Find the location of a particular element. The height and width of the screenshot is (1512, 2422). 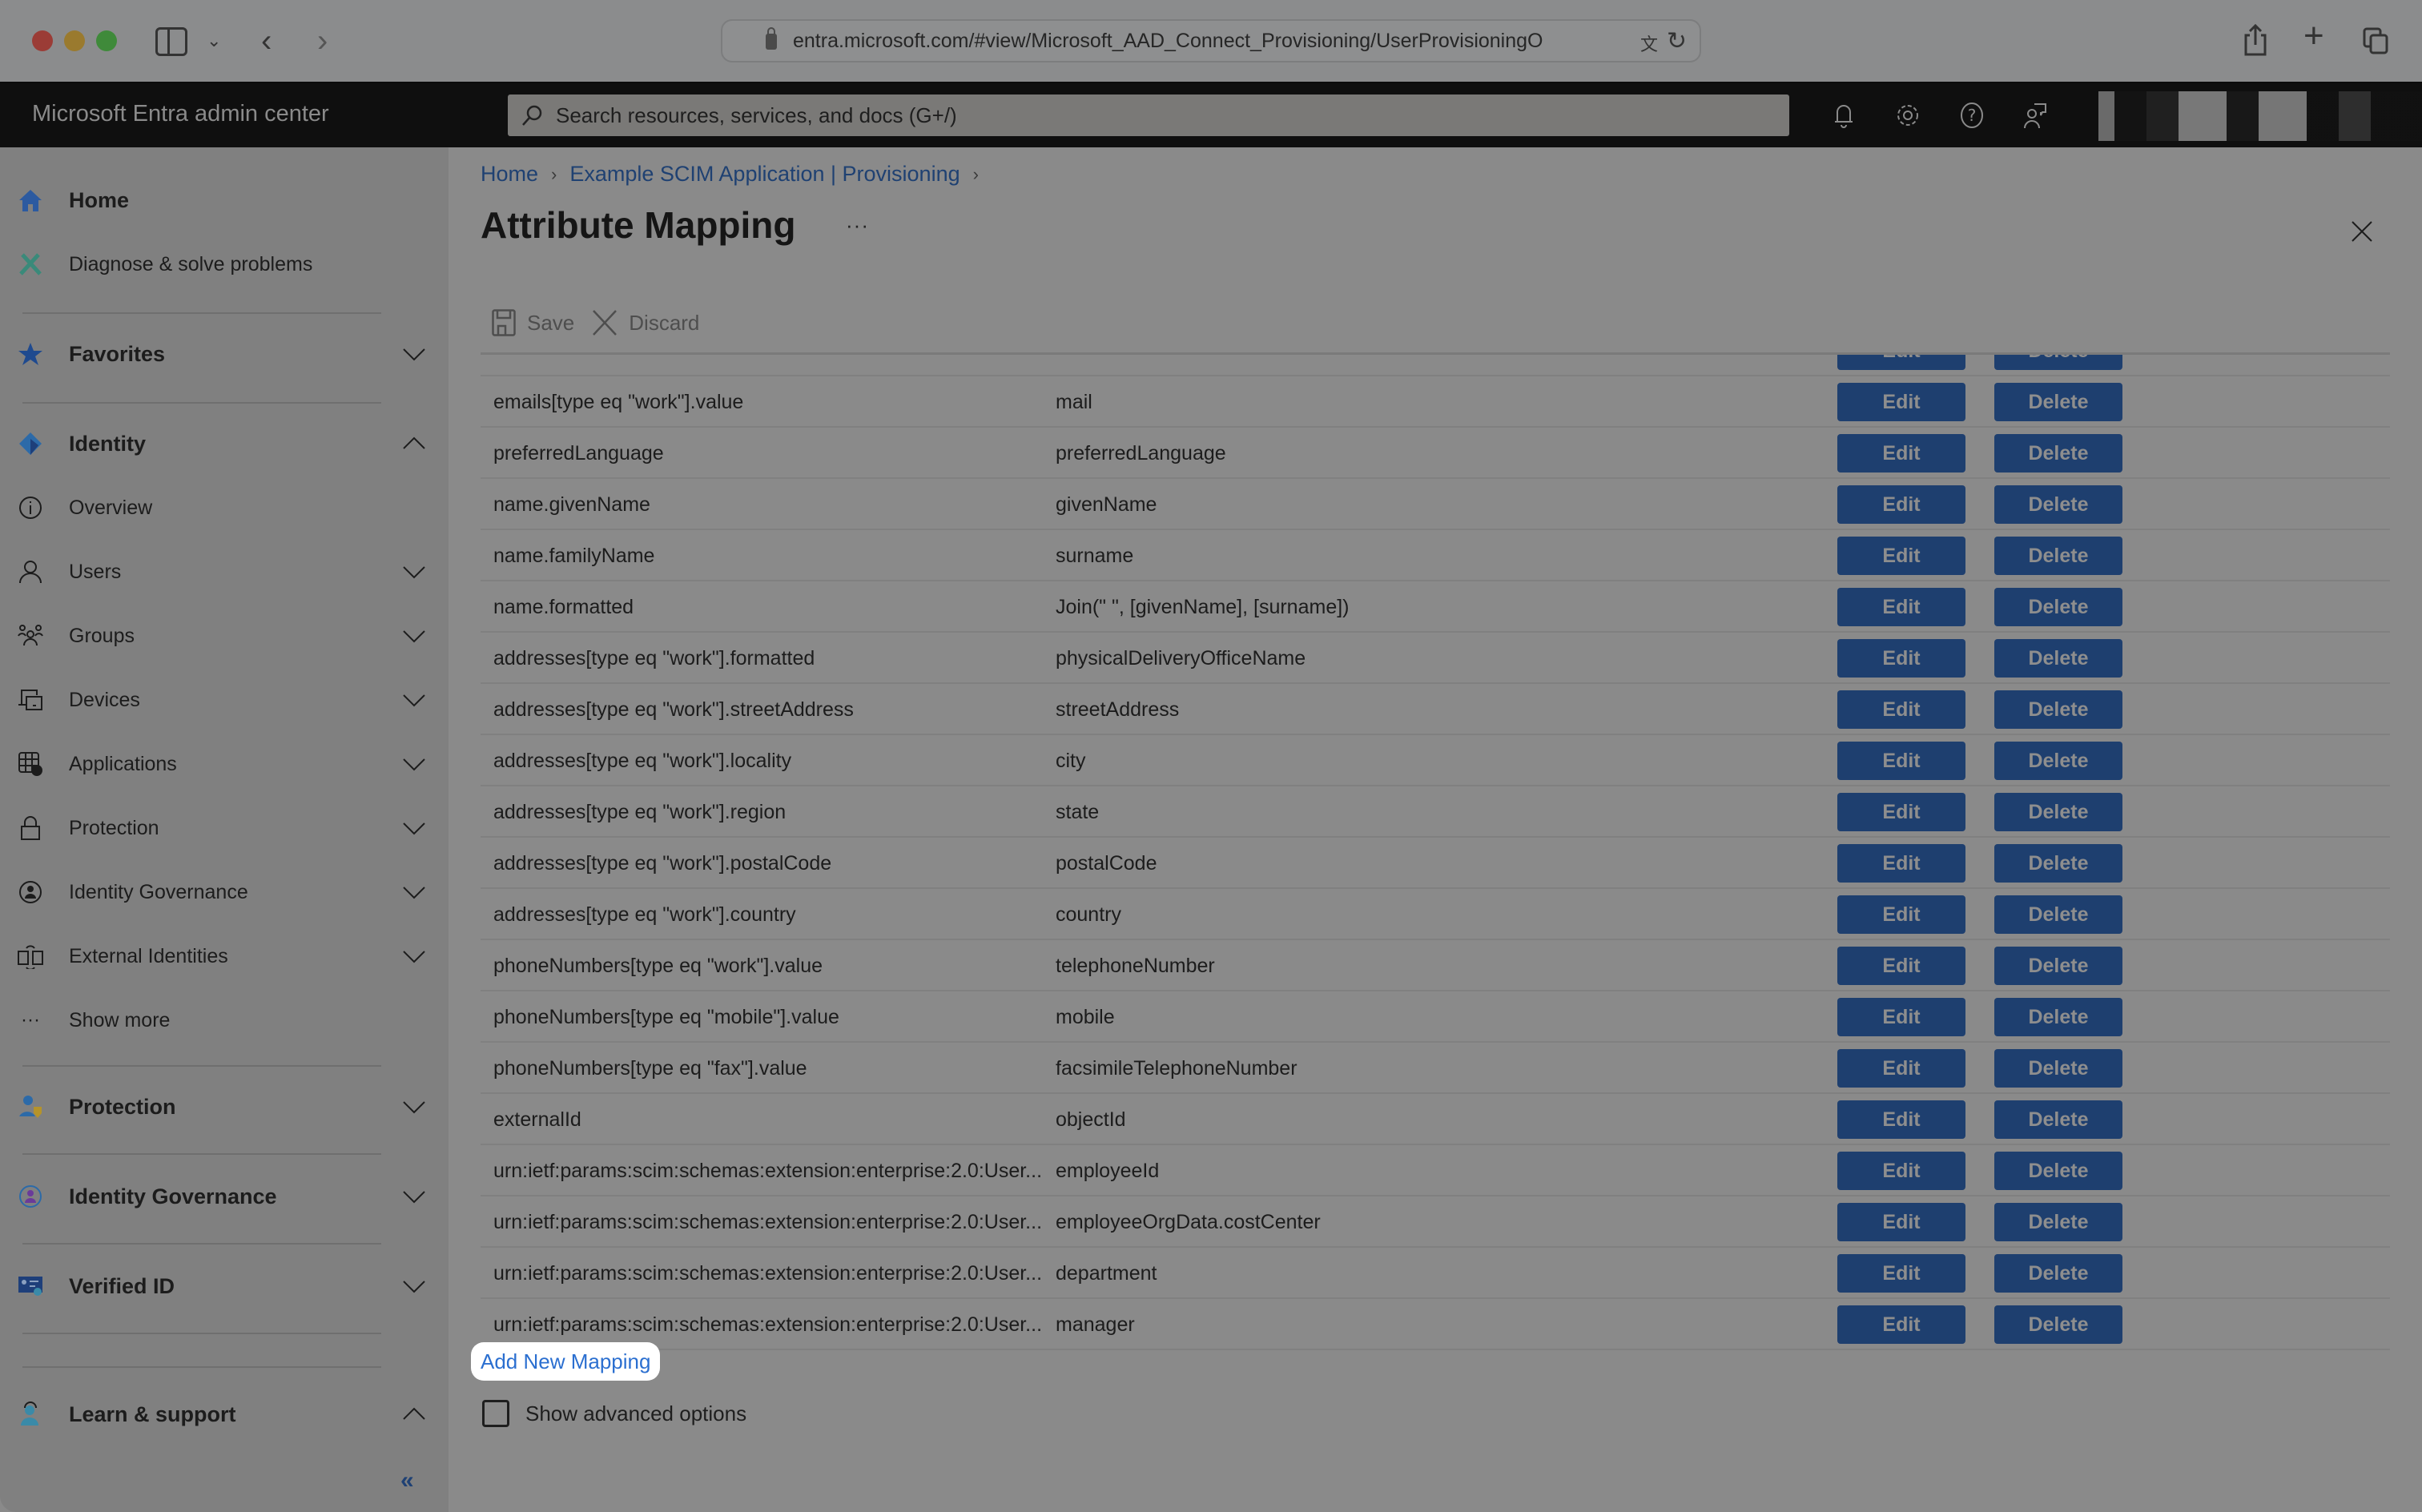

sidebar-item-users: Users is located at coordinates (224, 572).